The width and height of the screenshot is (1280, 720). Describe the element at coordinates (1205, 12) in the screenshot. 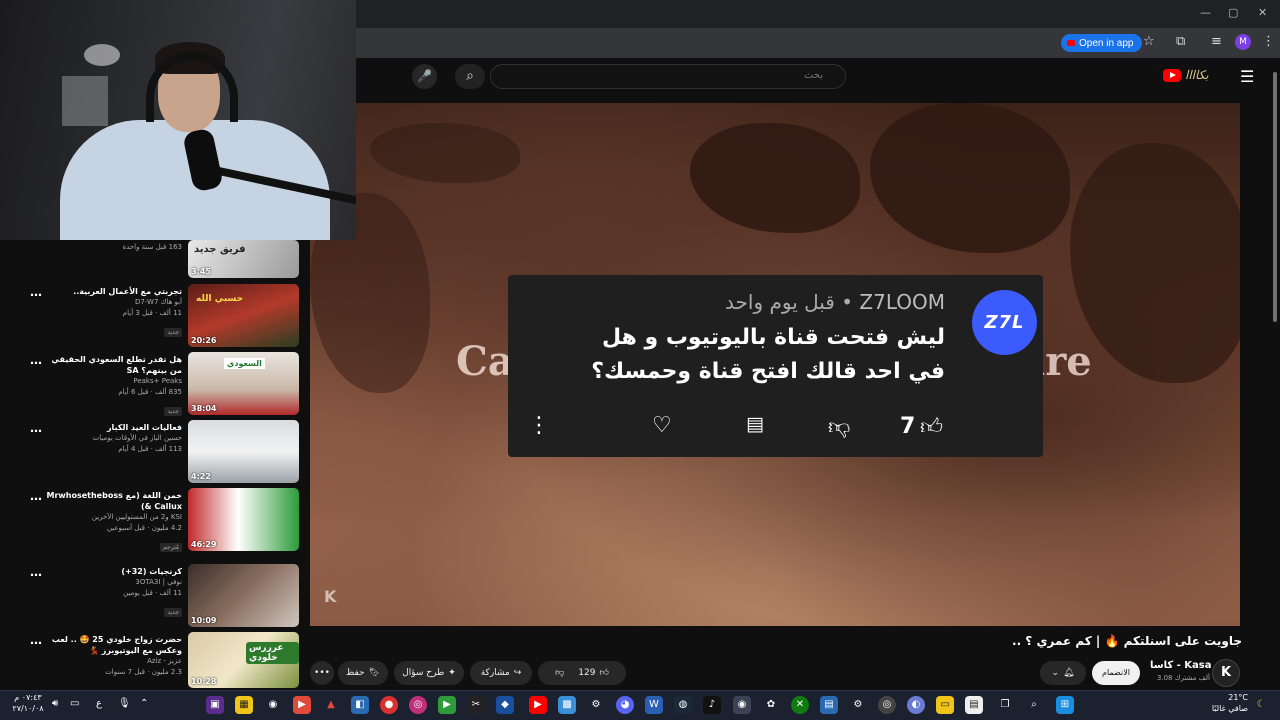

I see `minimize-icon: —` at that location.